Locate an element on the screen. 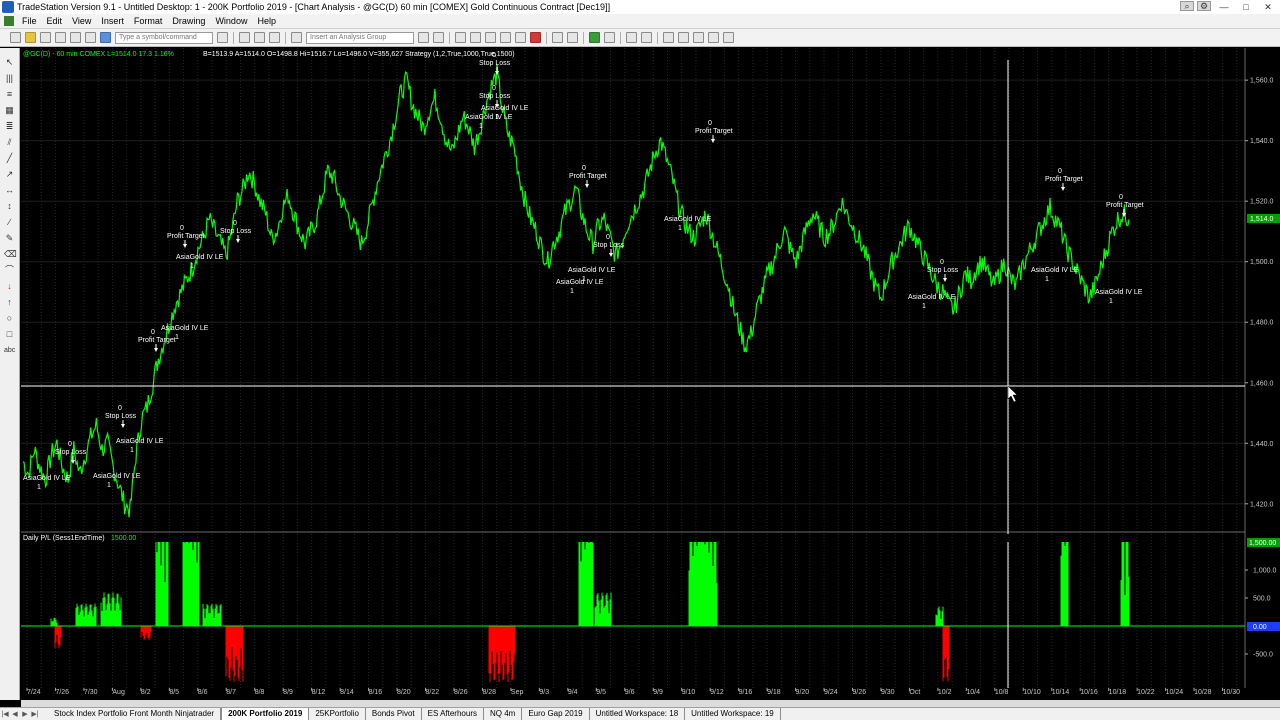  eraser-tool-icon: ⌫ is located at coordinates (10, 254).